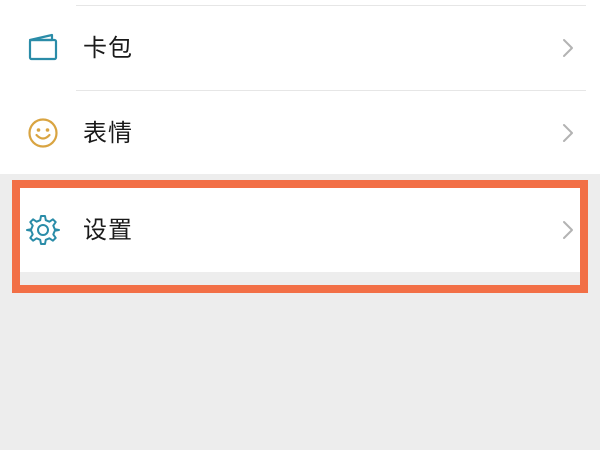 This screenshot has height=450, width=600. What do you see at coordinates (43, 133) in the screenshot?
I see `emoji-icon` at bounding box center [43, 133].